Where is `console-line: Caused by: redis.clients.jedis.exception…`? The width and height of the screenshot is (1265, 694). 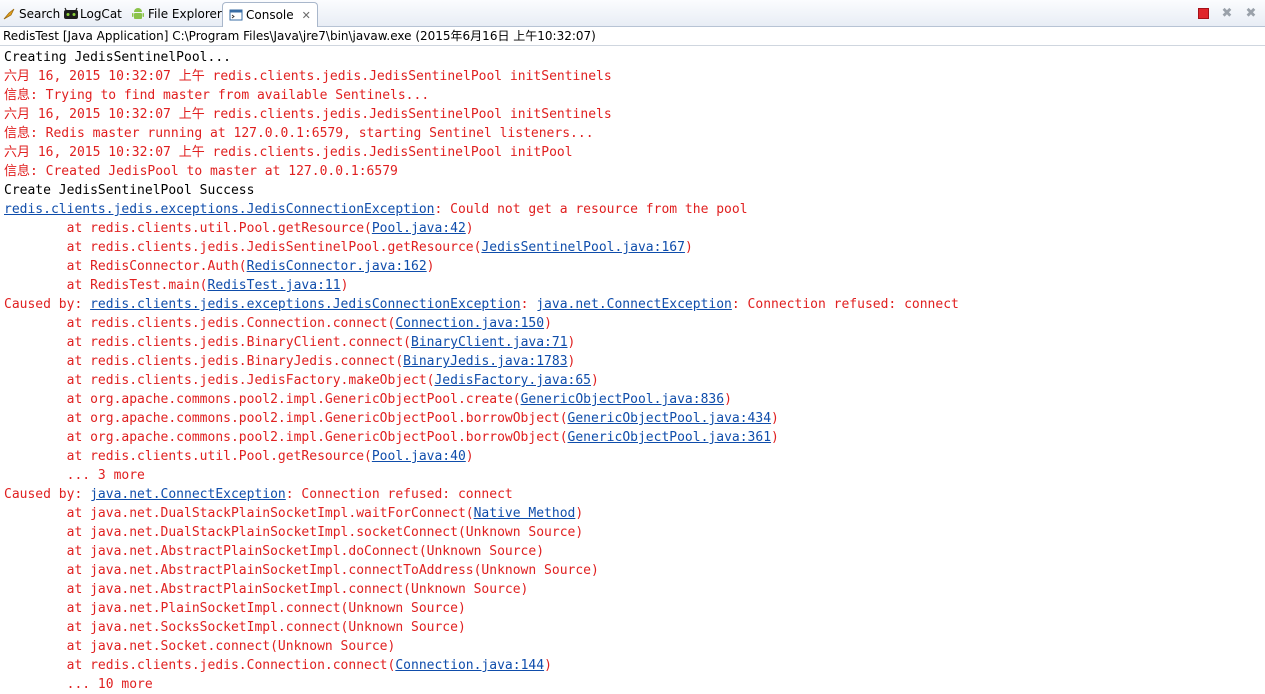 console-line: Caused by: redis.clients.jedis.exception… is located at coordinates (633, 304).